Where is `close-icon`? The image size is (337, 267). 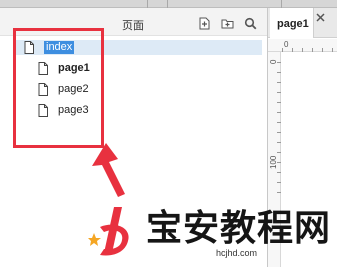 close-icon is located at coordinates (320, 17).